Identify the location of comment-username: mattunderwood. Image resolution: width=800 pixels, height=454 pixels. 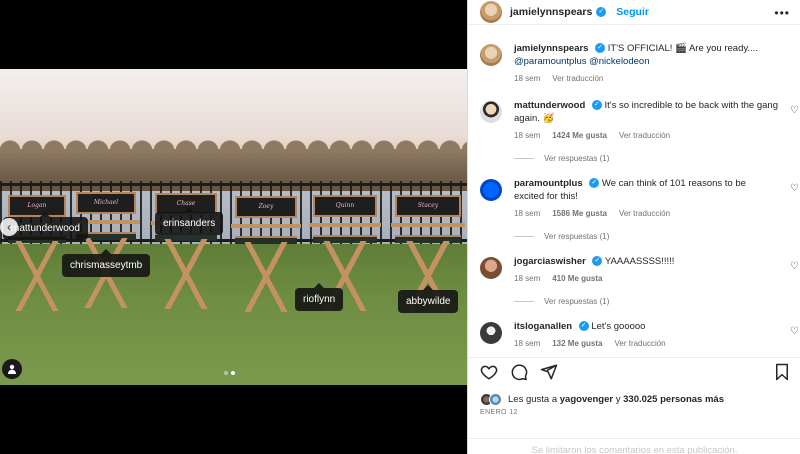
(549, 105).